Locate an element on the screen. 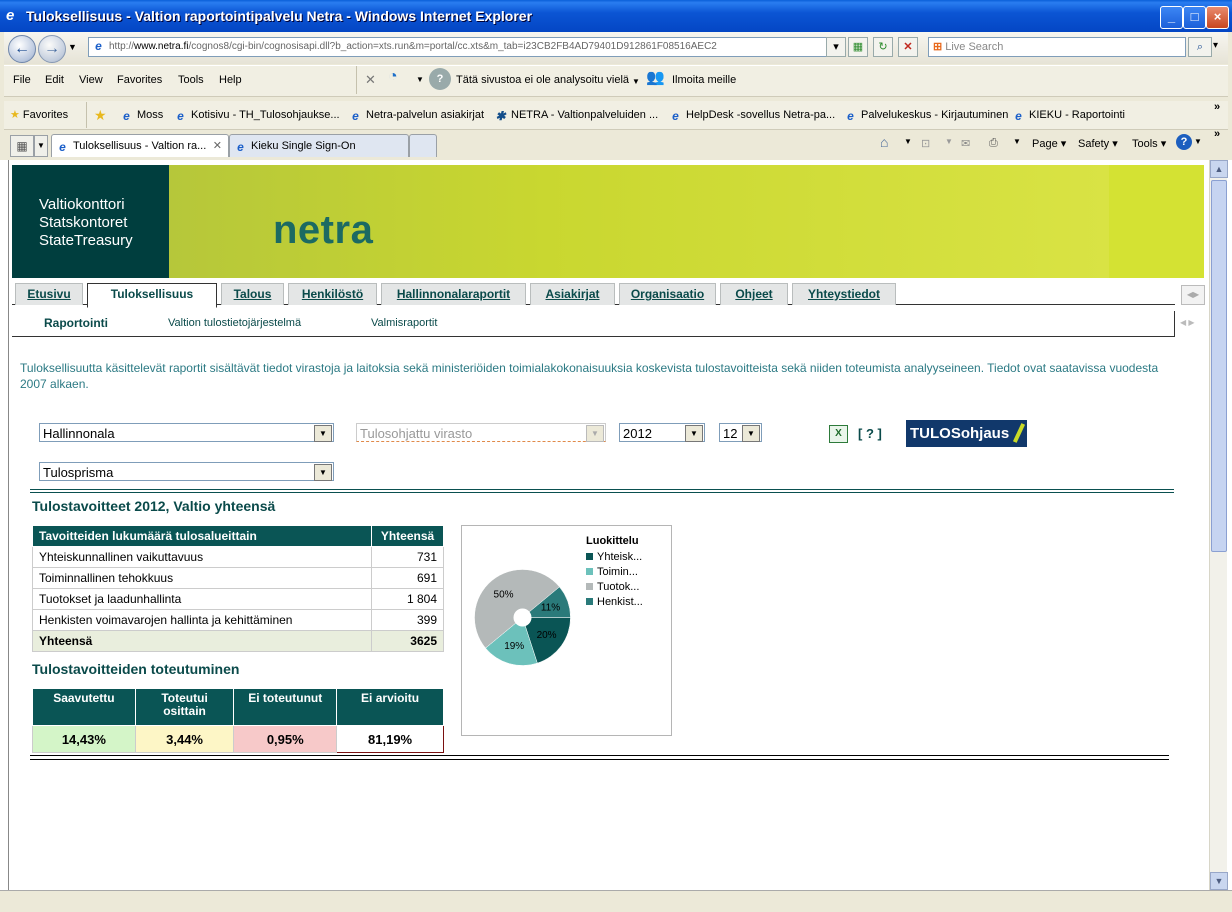 The height and width of the screenshot is (912, 1232). favorites-overflow-icon: » is located at coordinates (1217, 107).